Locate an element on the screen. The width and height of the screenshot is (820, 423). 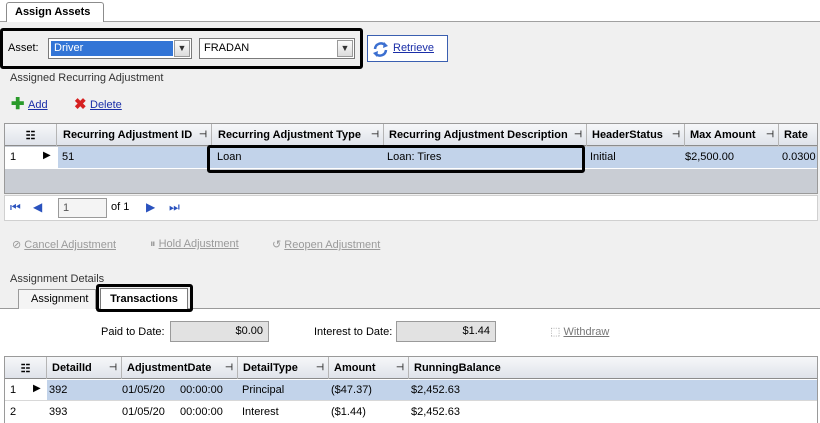
cell-status: Initial is located at coordinates (603, 157).